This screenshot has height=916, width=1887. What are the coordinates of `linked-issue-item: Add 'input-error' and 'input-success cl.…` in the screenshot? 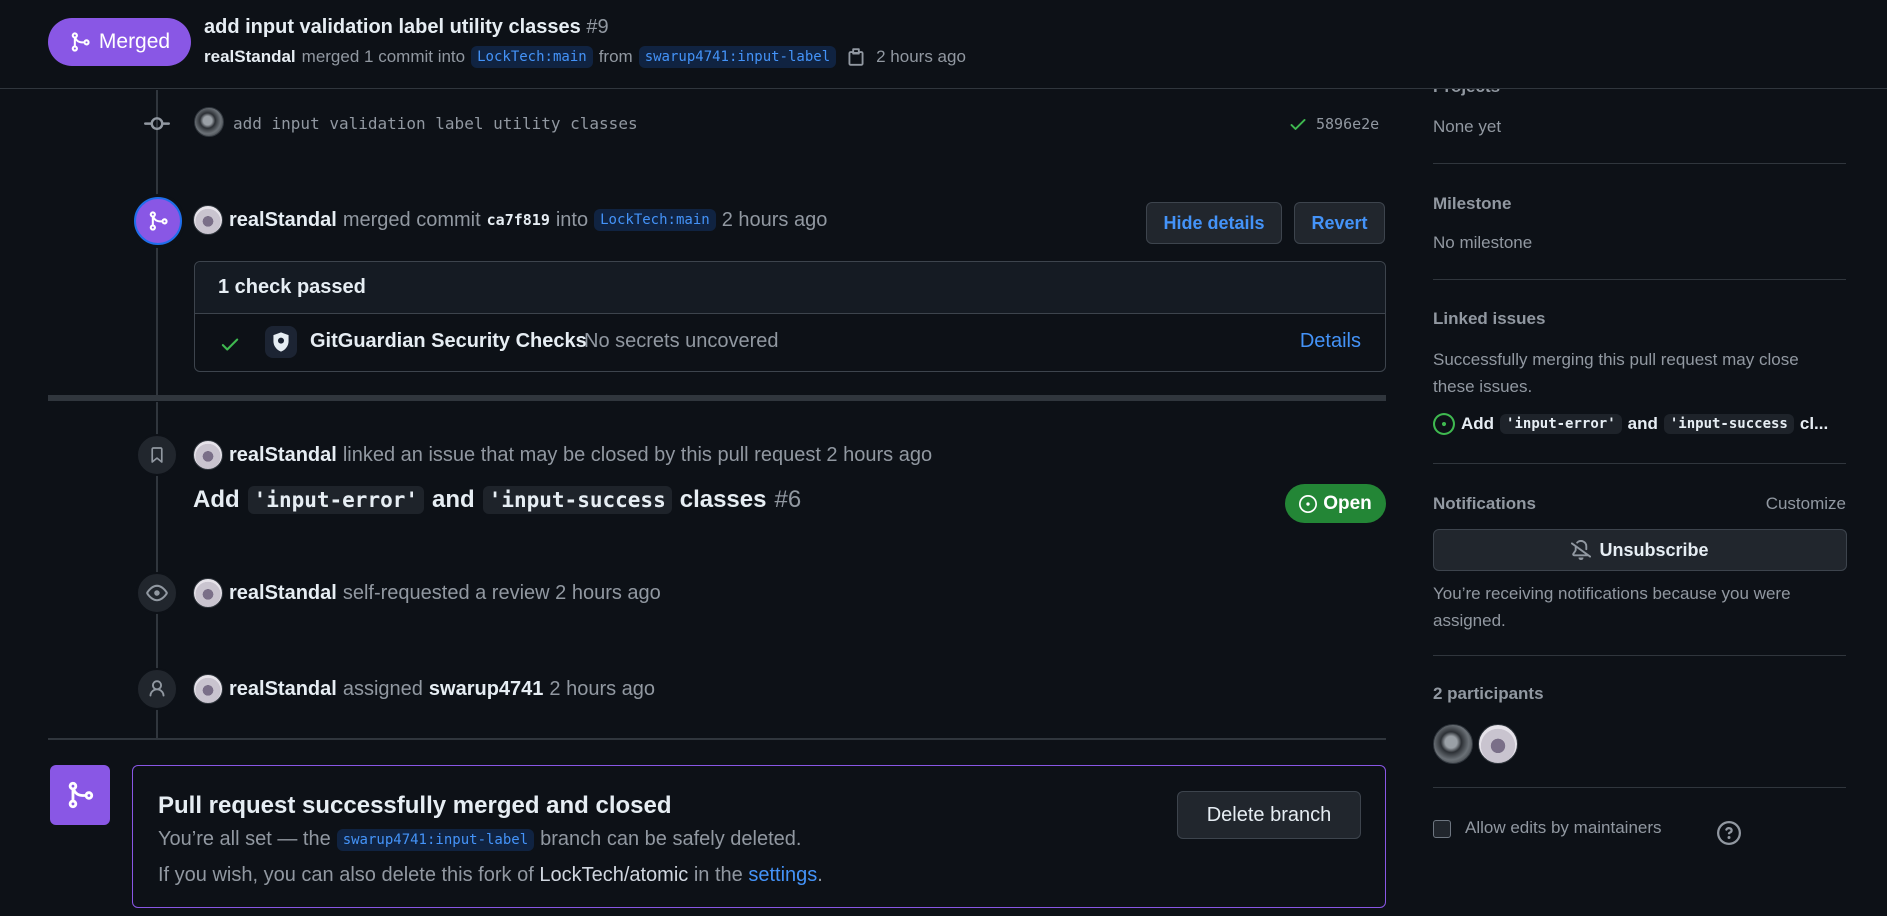 It's located at (1630, 424).